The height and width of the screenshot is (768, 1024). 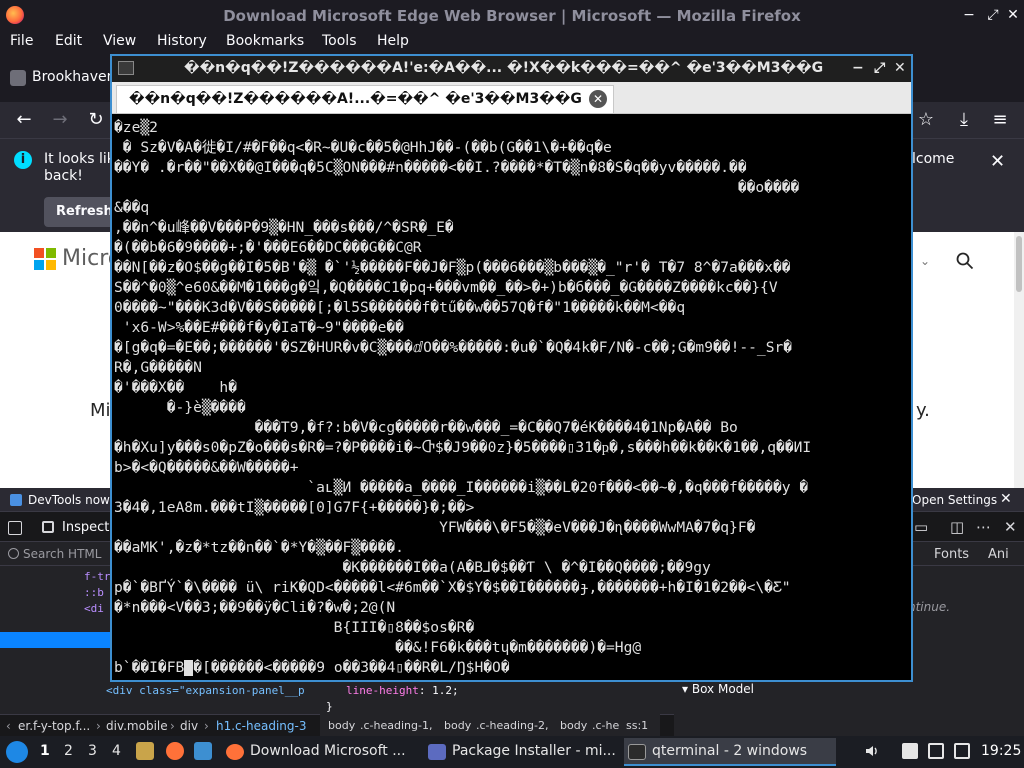 What do you see at coordinates (962, 751) in the screenshot?
I see `network-icon` at bounding box center [962, 751].